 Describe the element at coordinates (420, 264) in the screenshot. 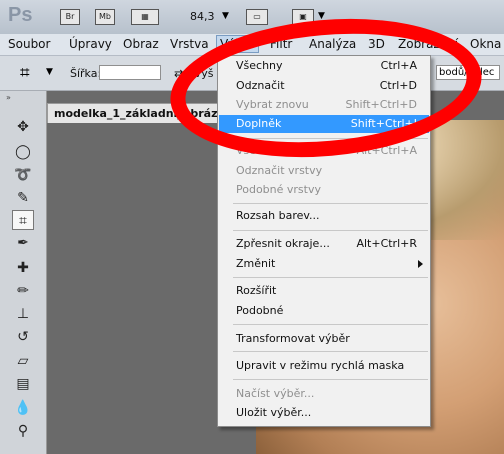

I see `submenu-arrow-icon` at that location.